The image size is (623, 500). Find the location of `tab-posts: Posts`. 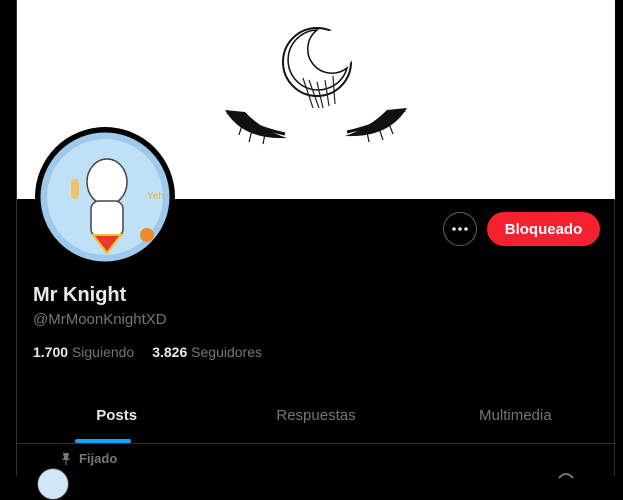

tab-posts: Posts is located at coordinates (116, 415).